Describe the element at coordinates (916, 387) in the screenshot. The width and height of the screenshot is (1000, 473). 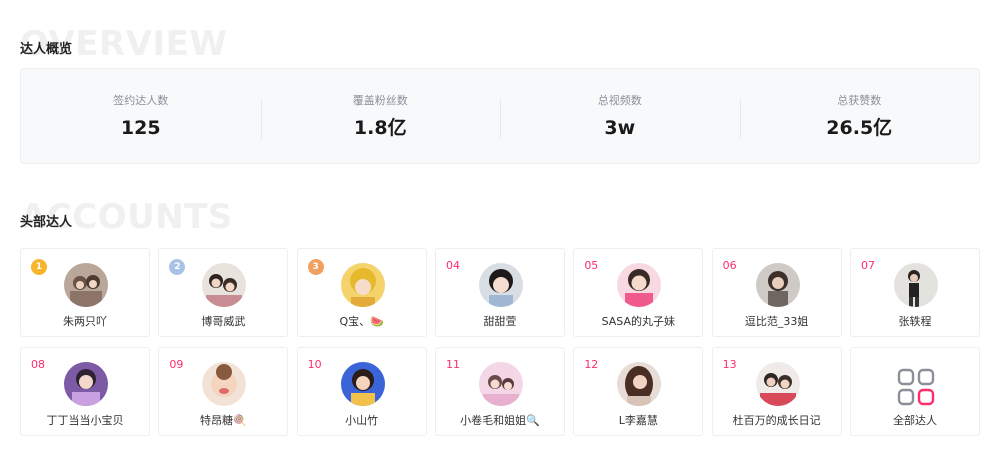
I see `grid-icon` at that location.